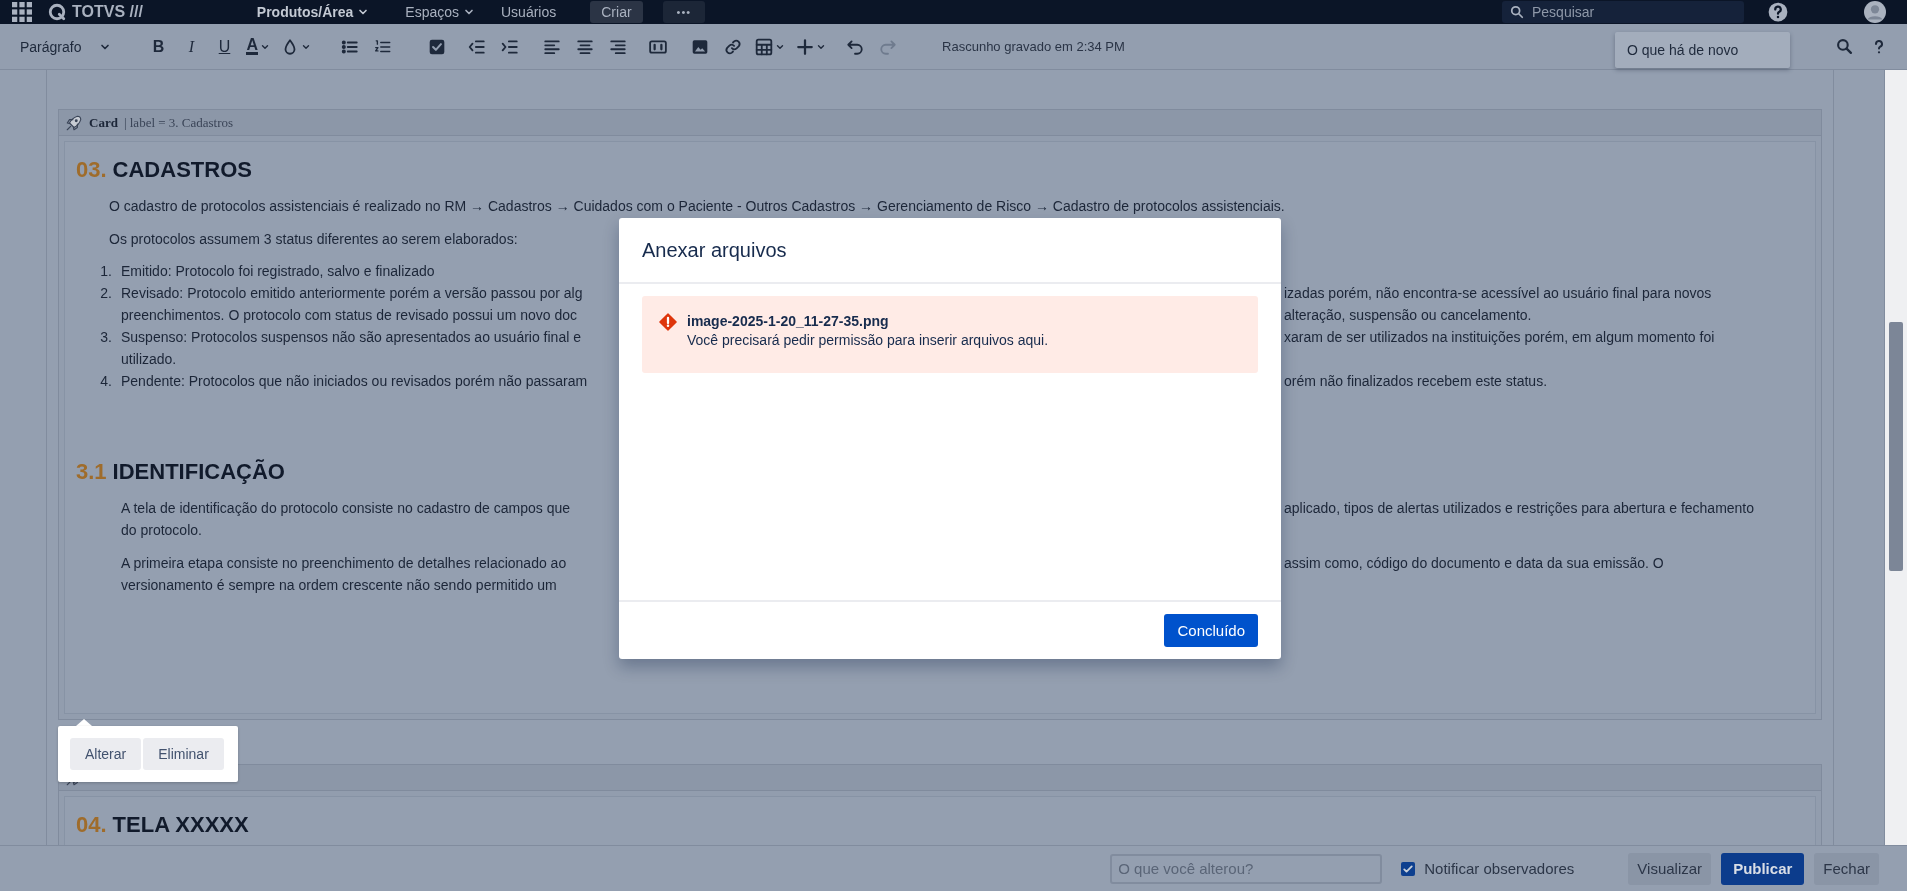 The image size is (1907, 891). I want to click on checkbox-icon, so click(437, 46).